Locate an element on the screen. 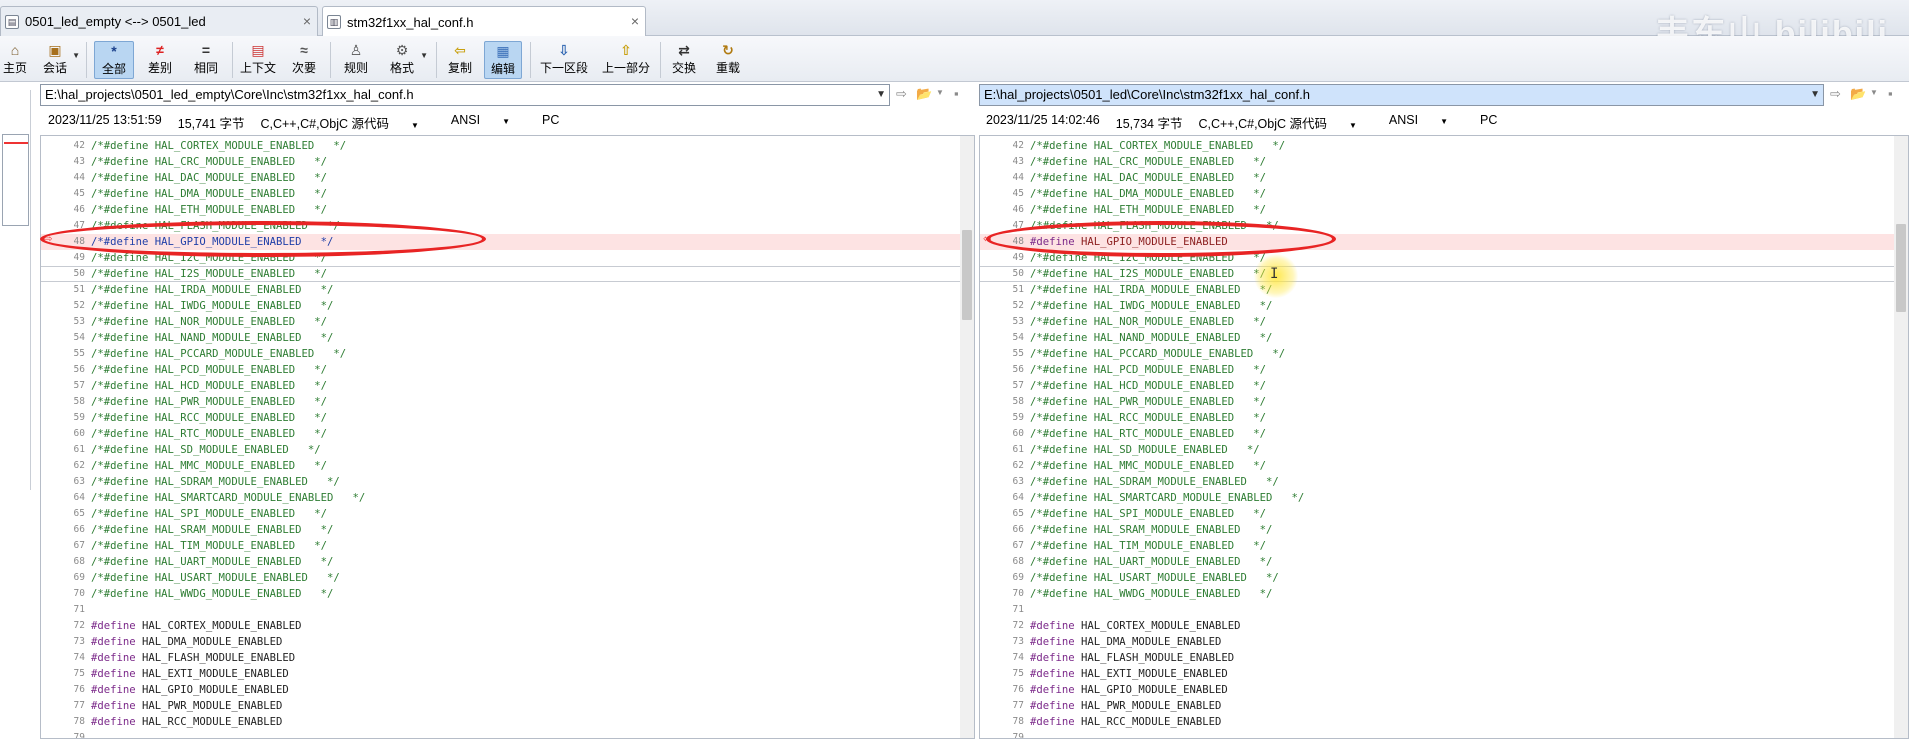 The image size is (1909, 739). code-line: 78 #define HAL_RCC_MODULE_ENABLED is located at coordinates (507, 722).